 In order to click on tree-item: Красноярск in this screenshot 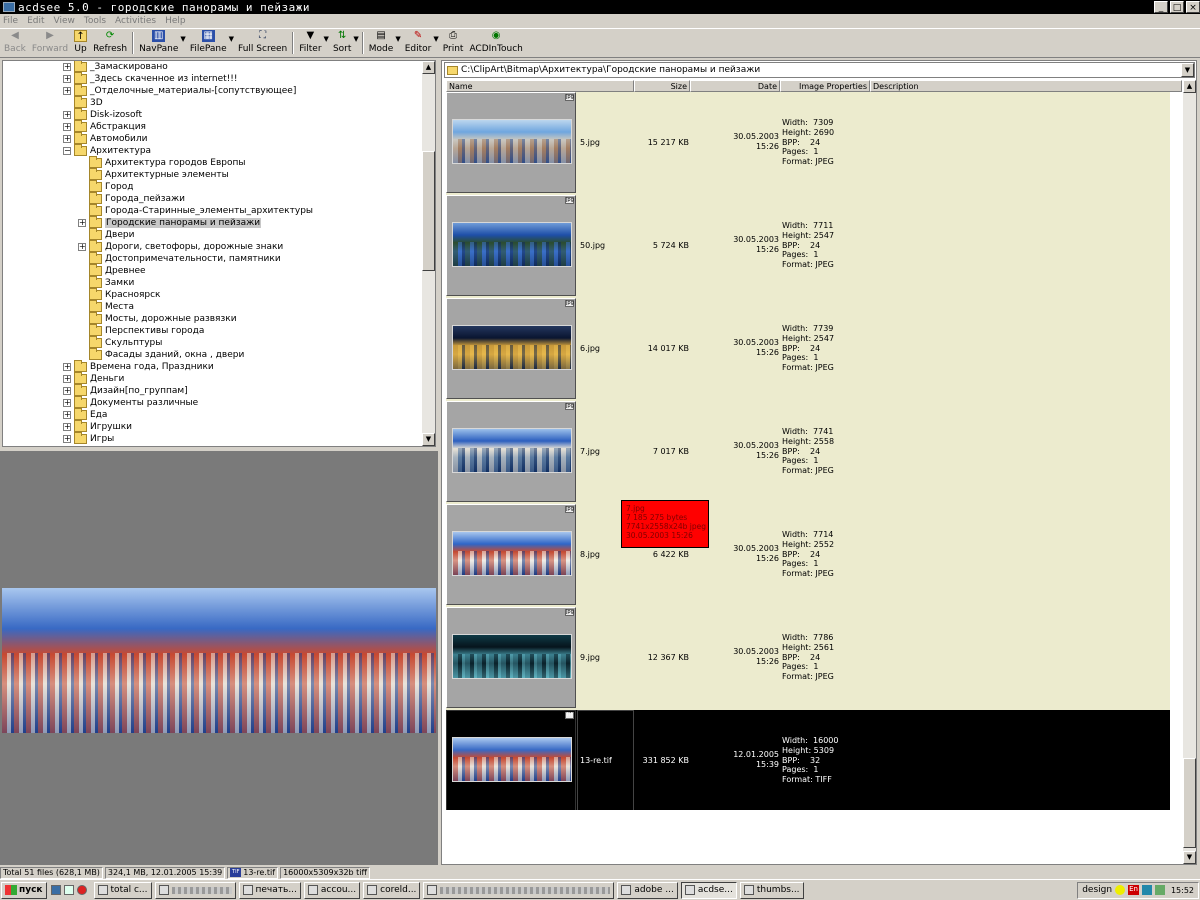, I will do `click(213, 294)`.